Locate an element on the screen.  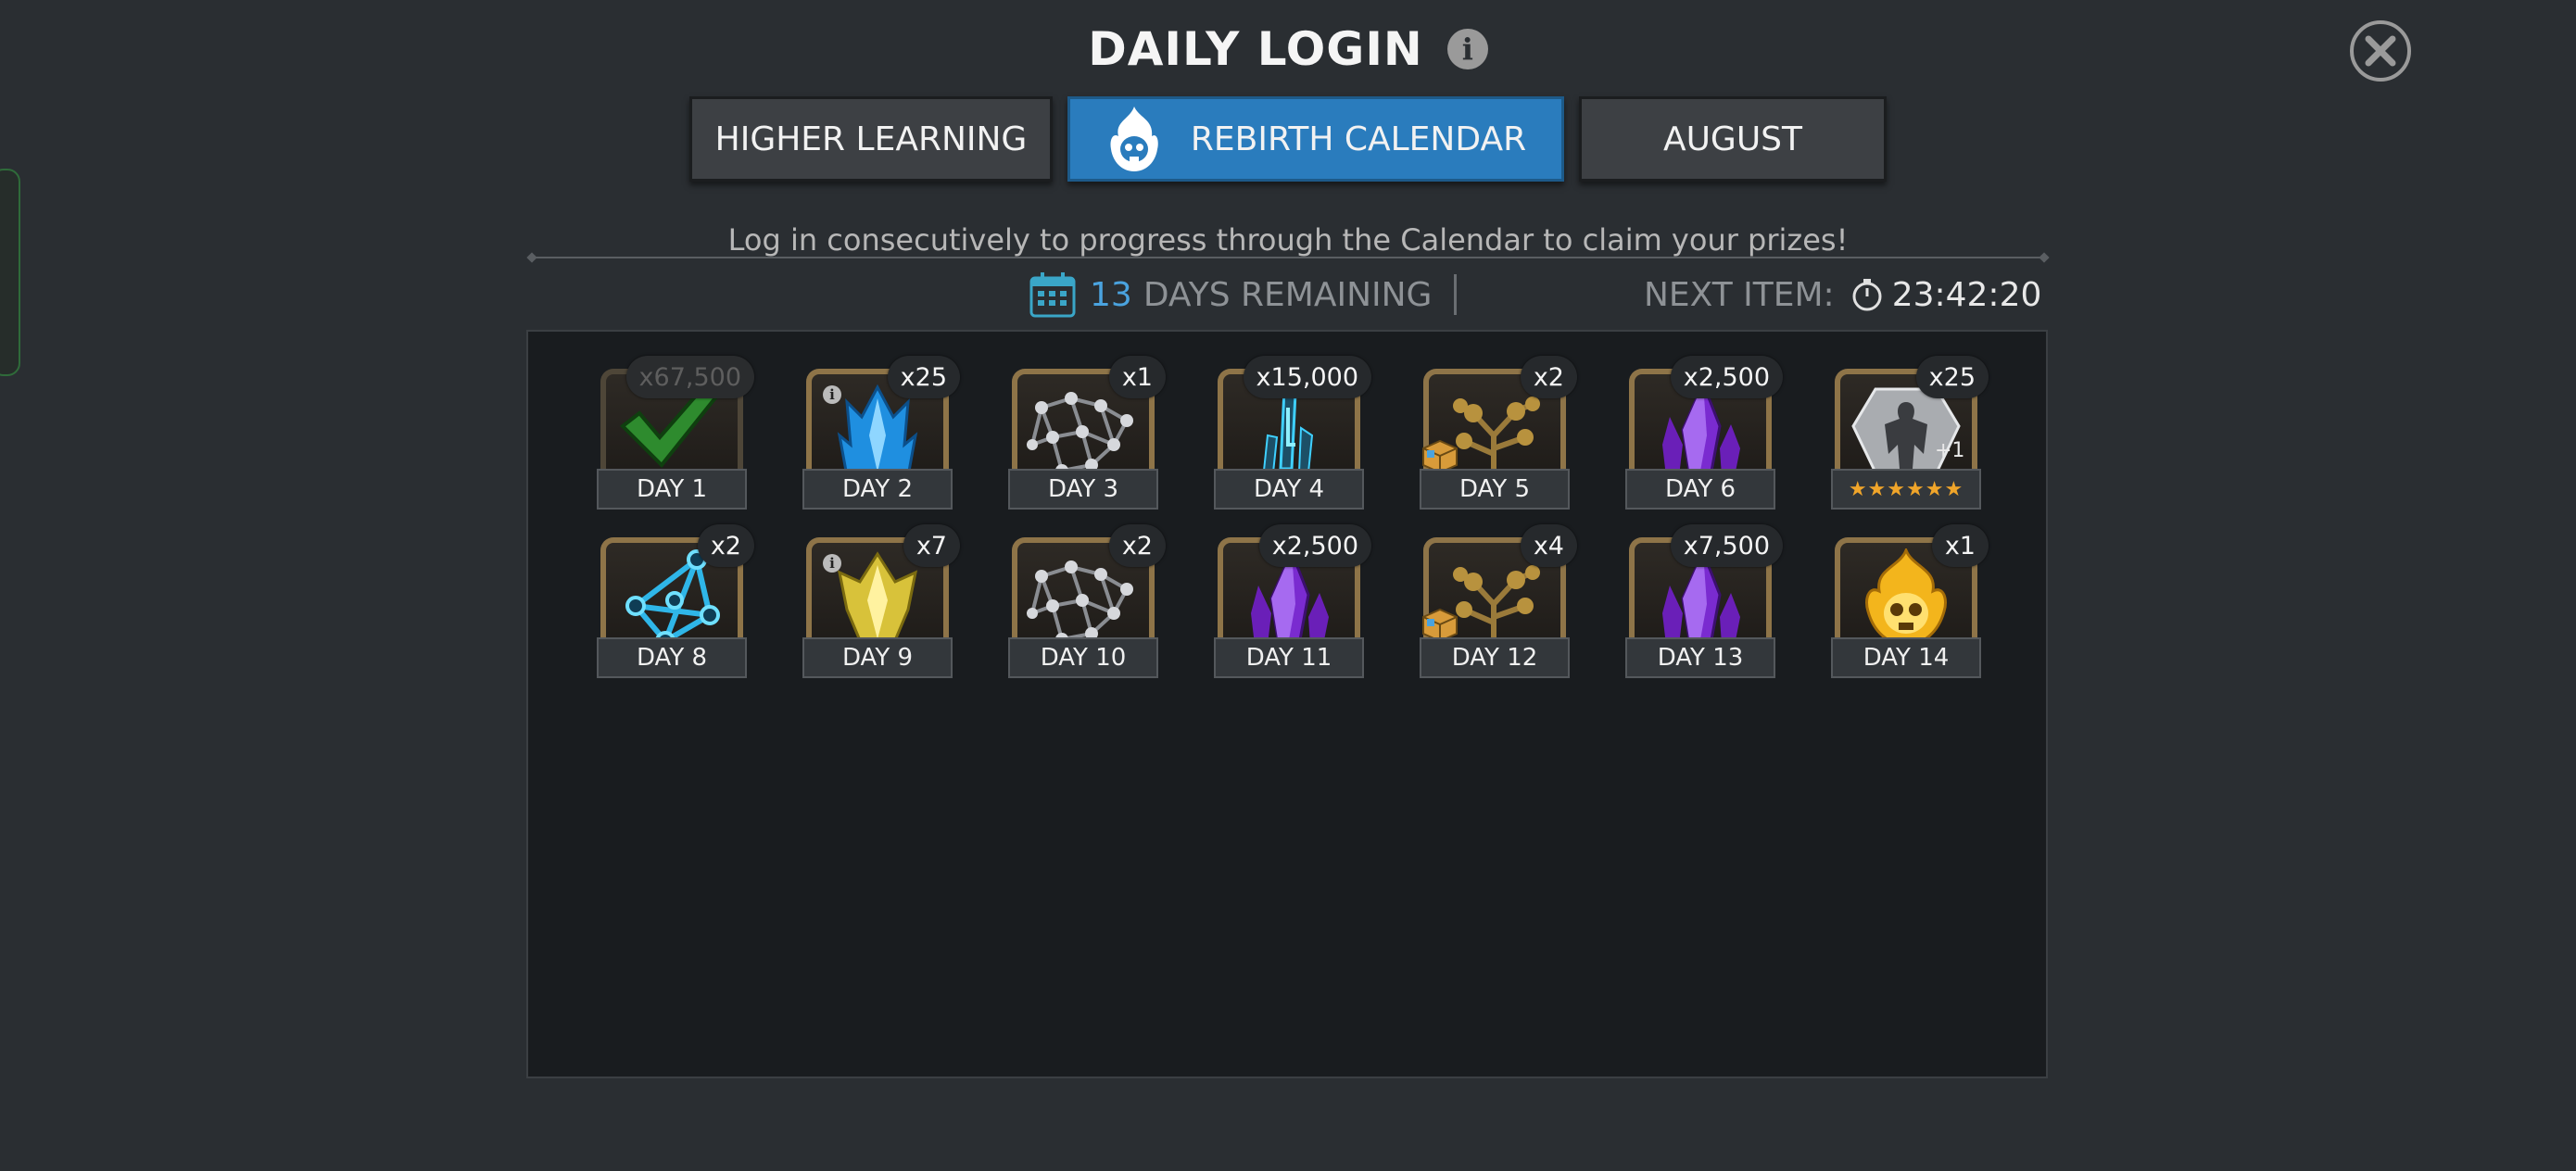
divider is located at coordinates (1288, 257).